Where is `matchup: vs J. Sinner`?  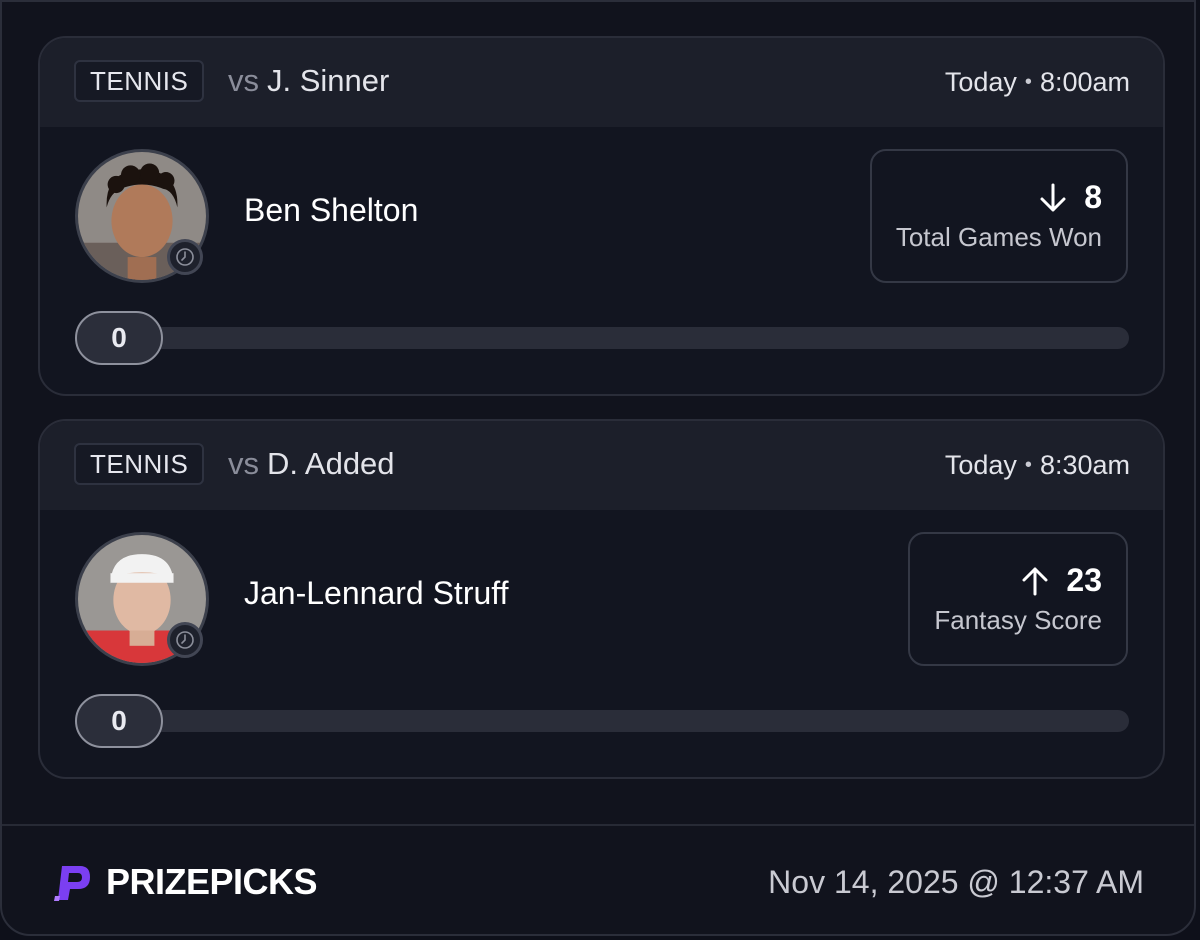 matchup: vs J. Sinner is located at coordinates (308, 81).